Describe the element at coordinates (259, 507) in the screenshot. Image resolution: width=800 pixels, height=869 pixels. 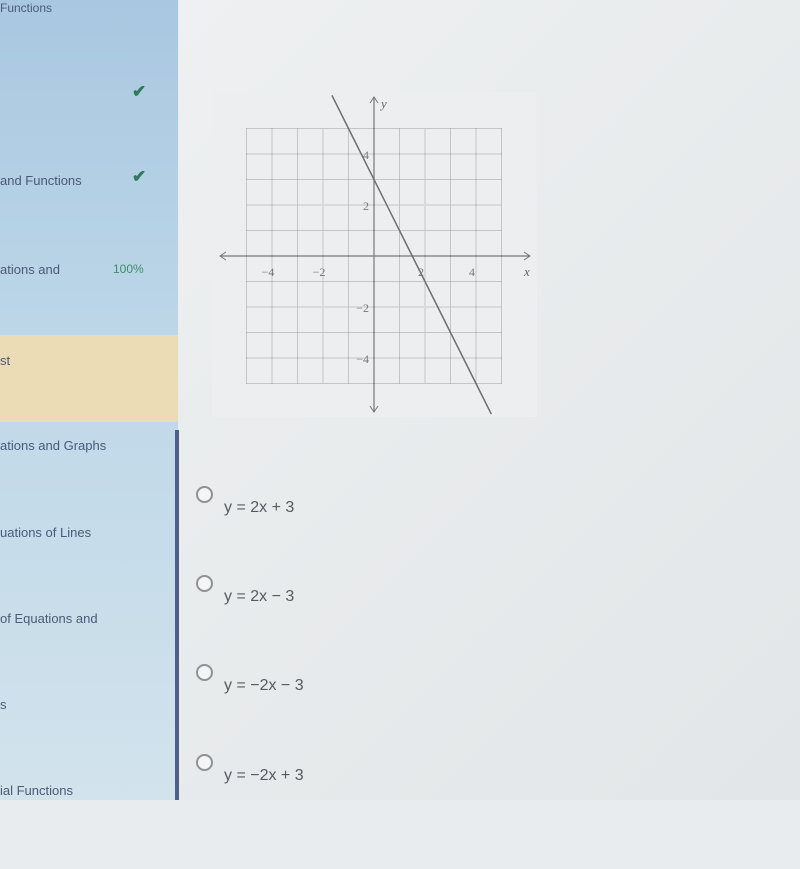
I see `option-label: y = 2x + 3` at that location.